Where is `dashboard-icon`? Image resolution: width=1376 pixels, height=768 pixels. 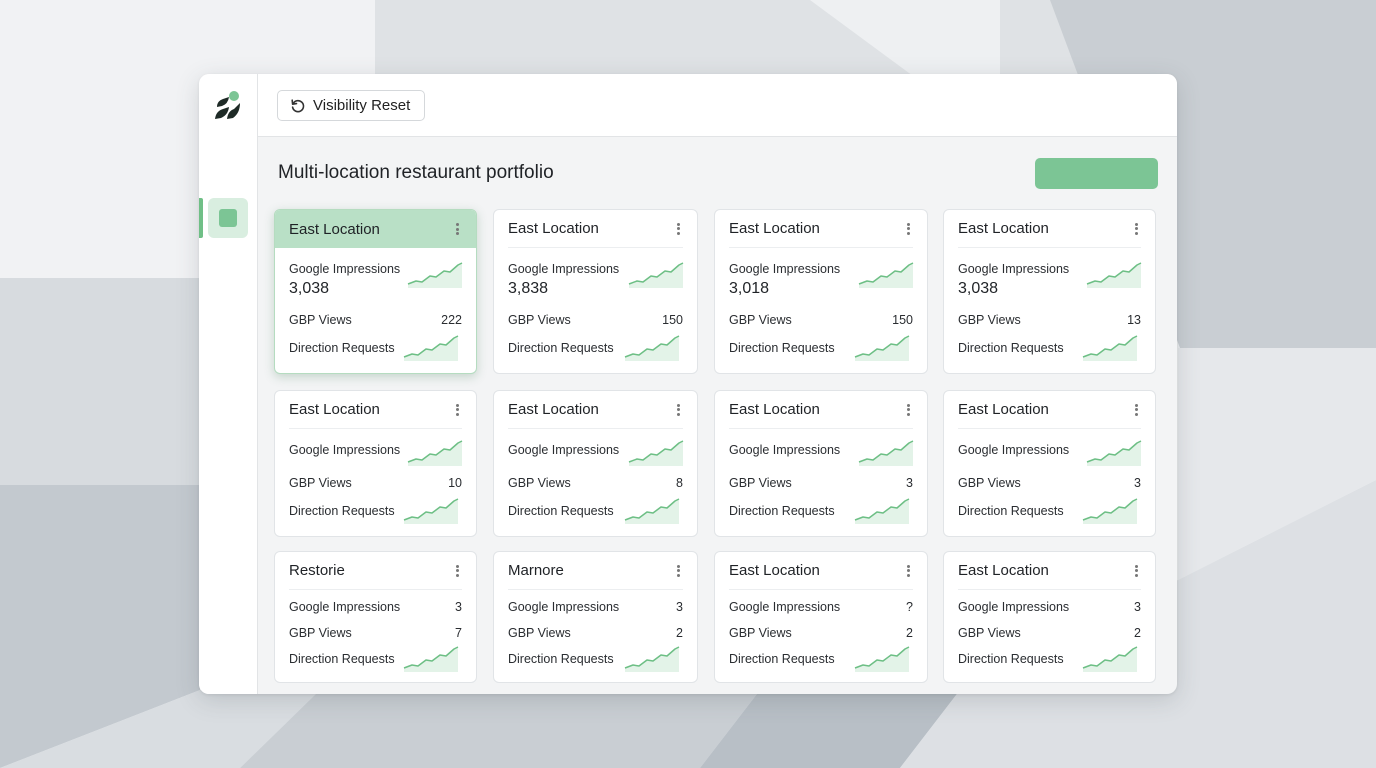 dashboard-icon is located at coordinates (228, 218).